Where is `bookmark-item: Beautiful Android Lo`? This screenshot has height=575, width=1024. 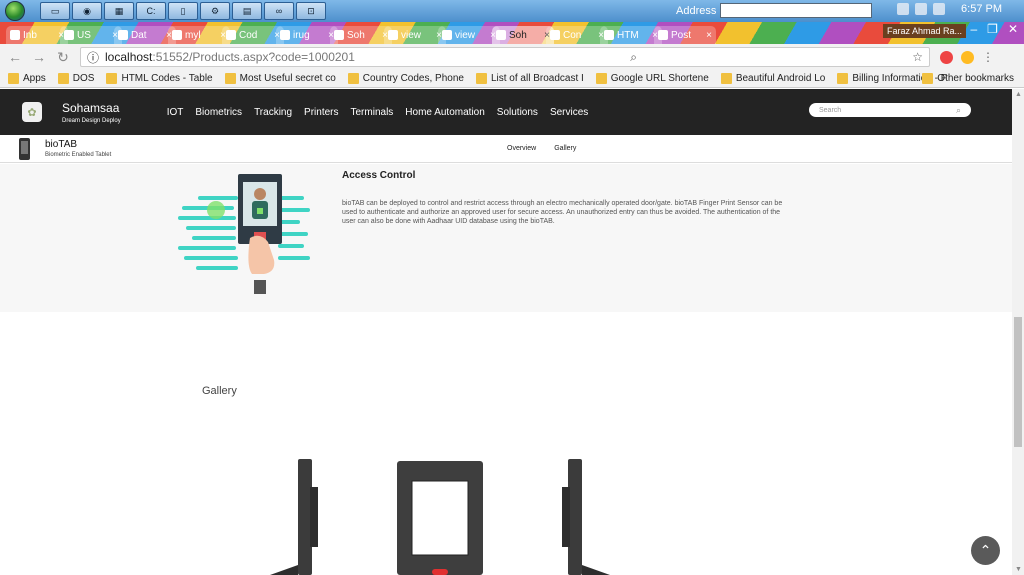 bookmark-item: Beautiful Android Lo is located at coordinates (772, 78).